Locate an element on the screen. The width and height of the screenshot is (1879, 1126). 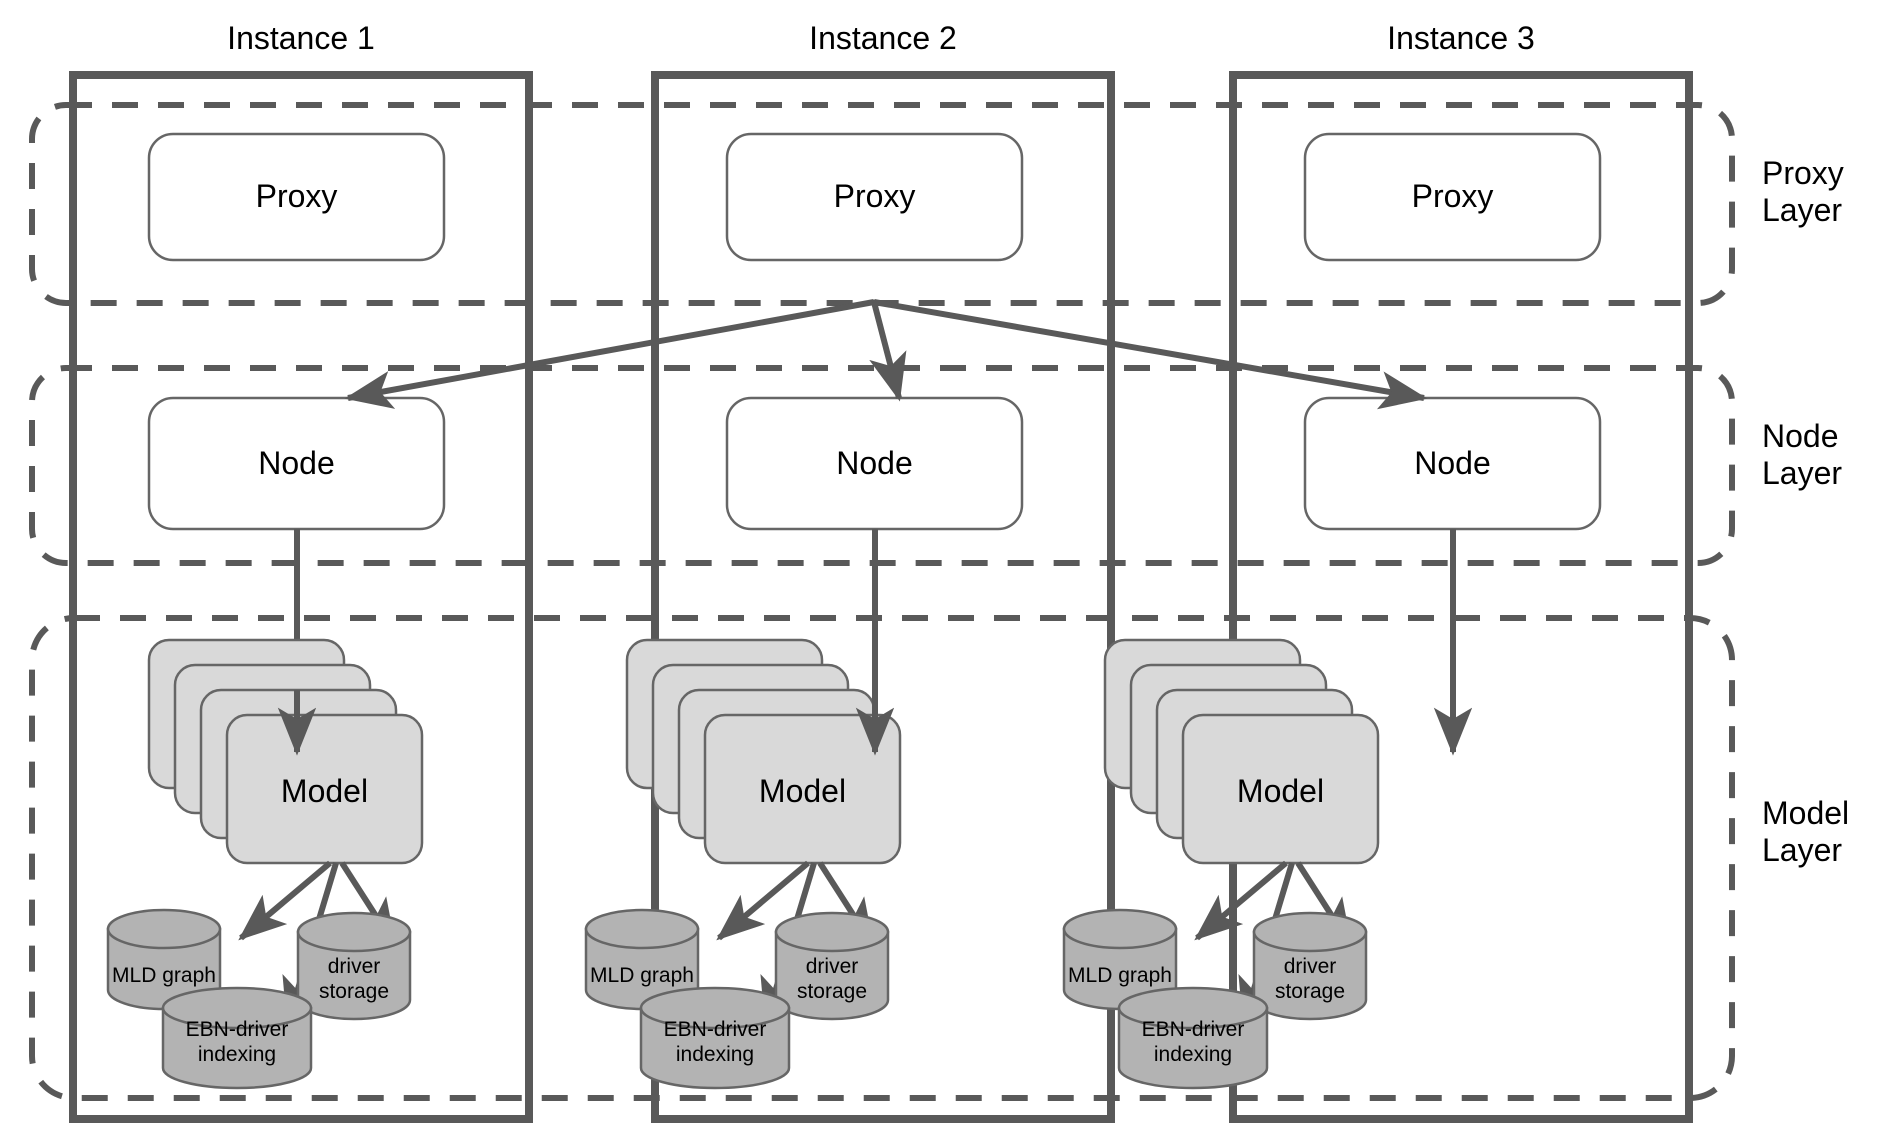
proxy2-to-node3-arrow is located at coordinates (1150, 354).